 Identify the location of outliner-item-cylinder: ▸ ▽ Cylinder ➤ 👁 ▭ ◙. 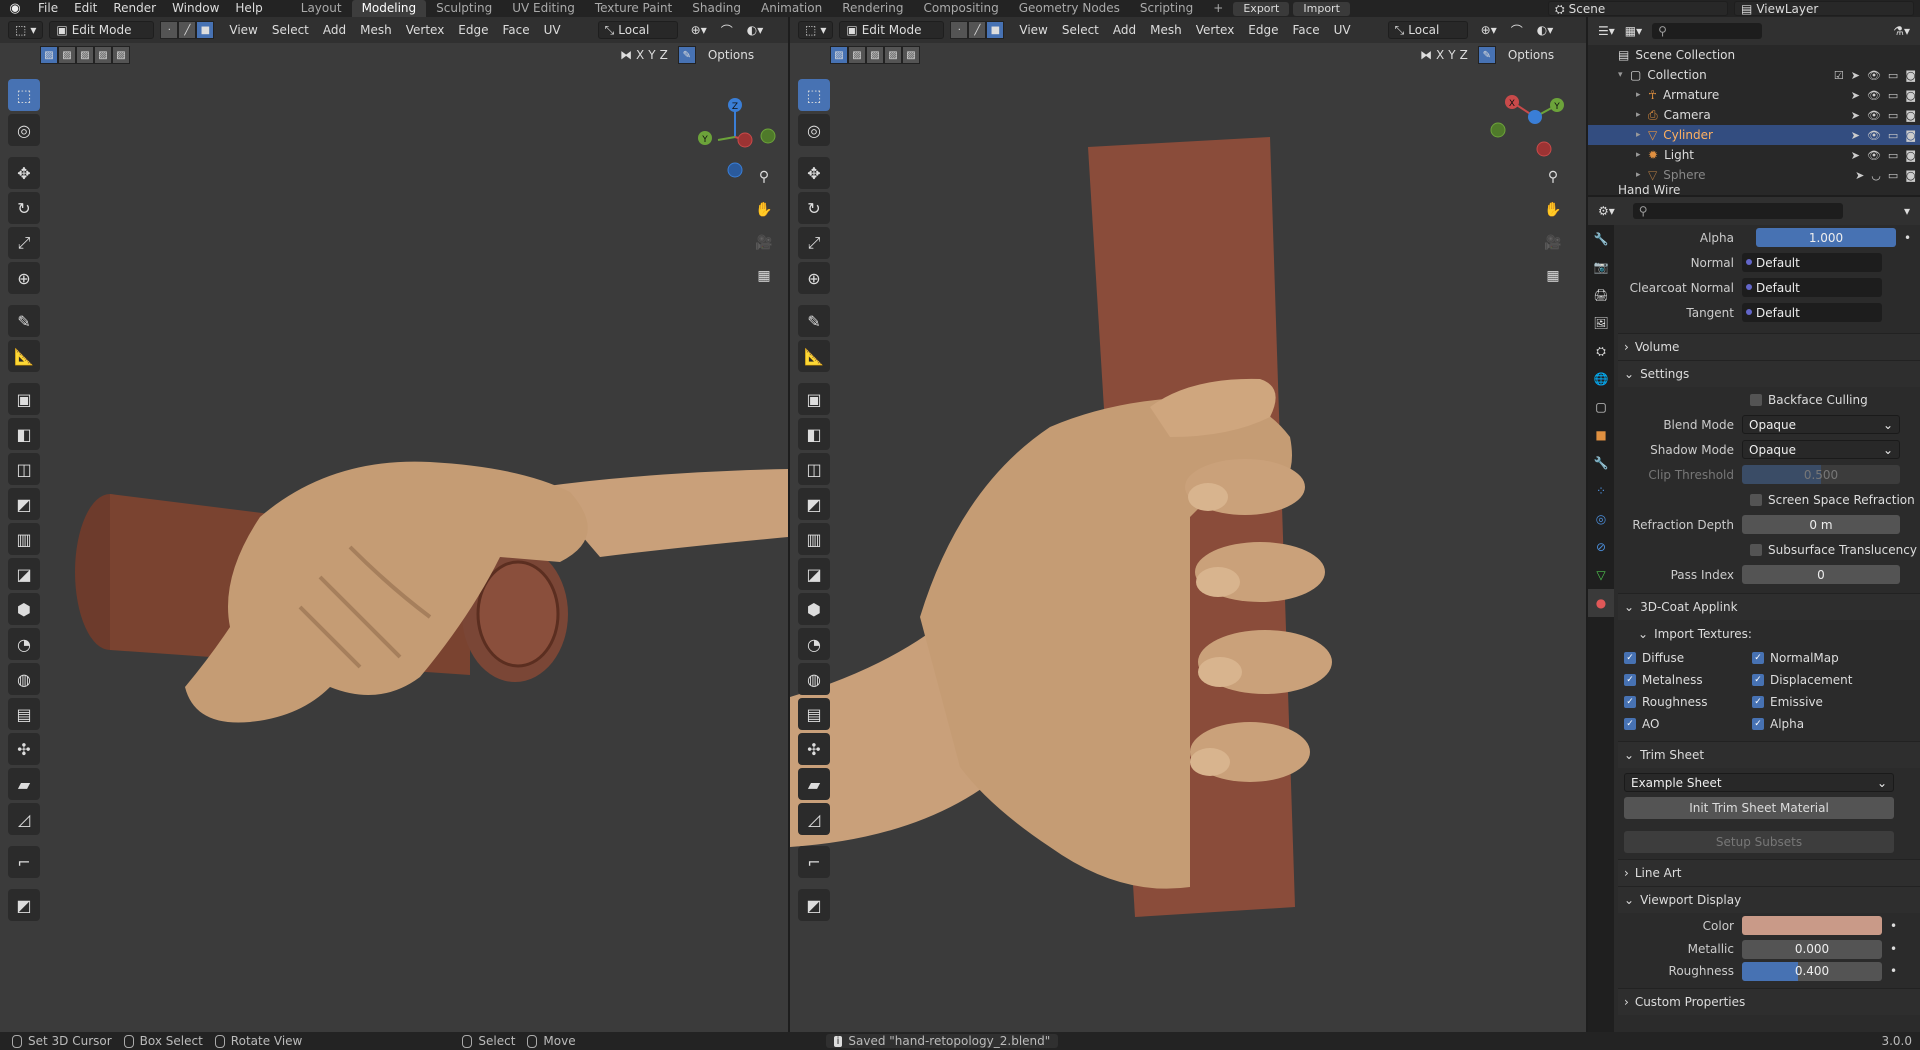
(1754, 135).